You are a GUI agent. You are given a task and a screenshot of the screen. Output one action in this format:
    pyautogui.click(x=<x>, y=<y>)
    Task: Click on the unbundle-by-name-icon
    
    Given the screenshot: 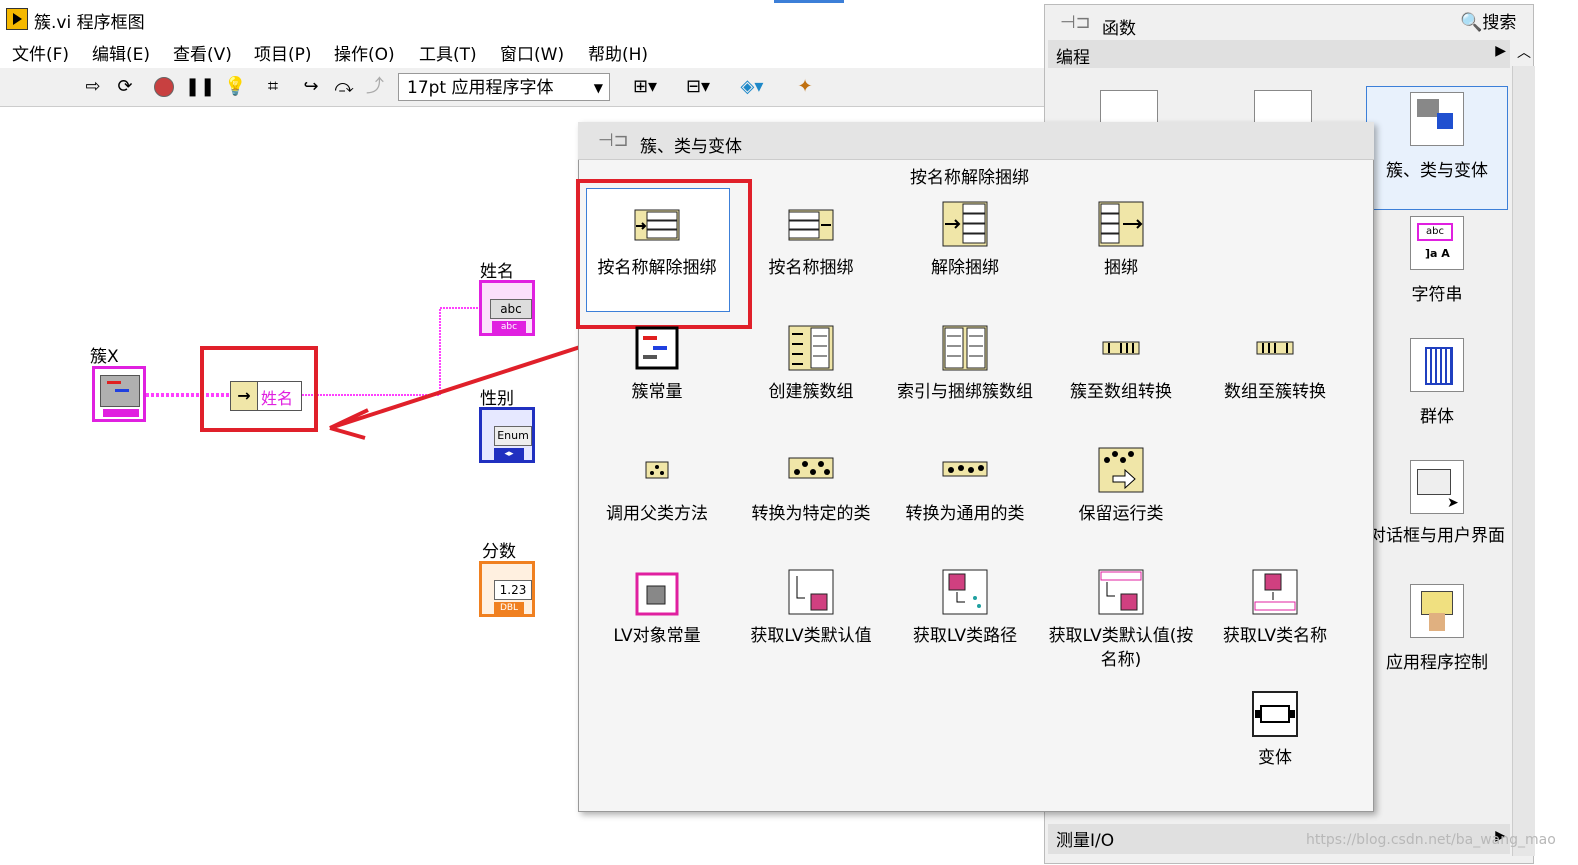 What is the action you would take?
    pyautogui.click(x=657, y=224)
    